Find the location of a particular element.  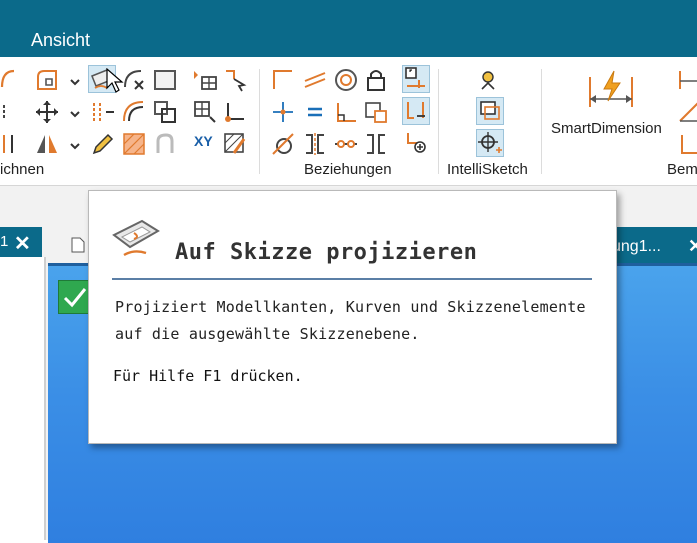

tooltip-description-line: auf die ausgewählte Skizzenebene. is located at coordinates (267, 334).